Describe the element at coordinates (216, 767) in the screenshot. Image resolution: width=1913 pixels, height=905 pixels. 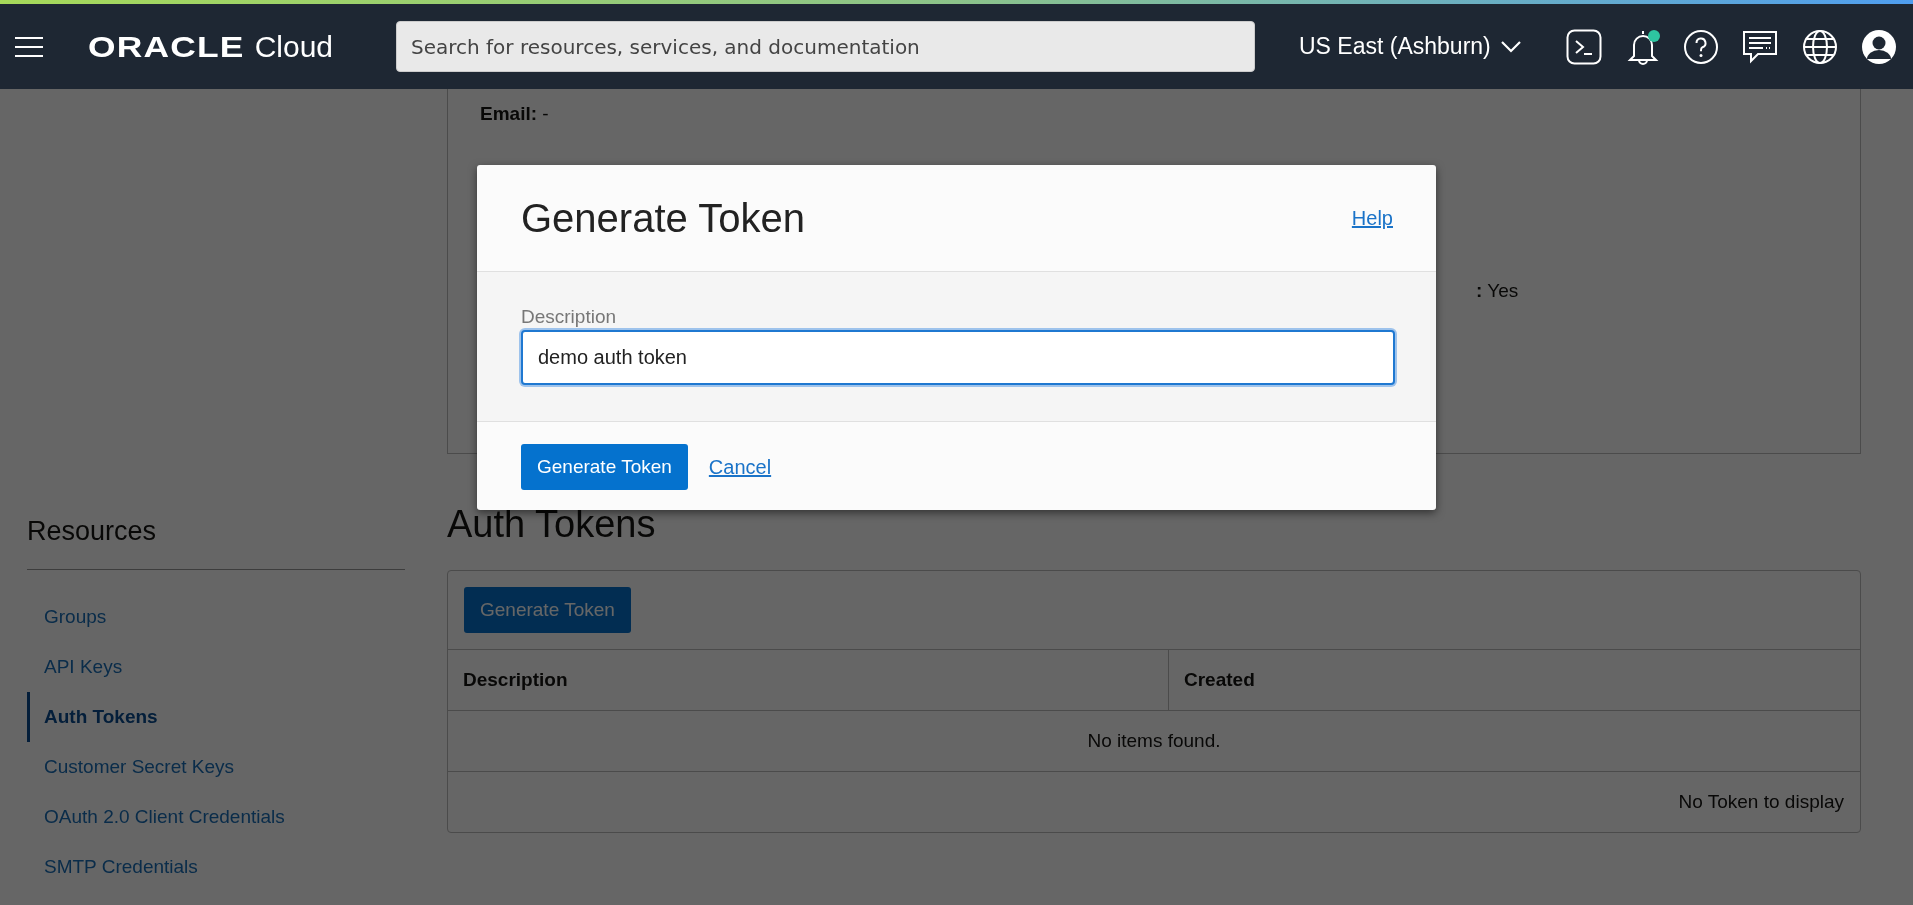
I see `sidebar-item: Customer Secret Keys` at that location.